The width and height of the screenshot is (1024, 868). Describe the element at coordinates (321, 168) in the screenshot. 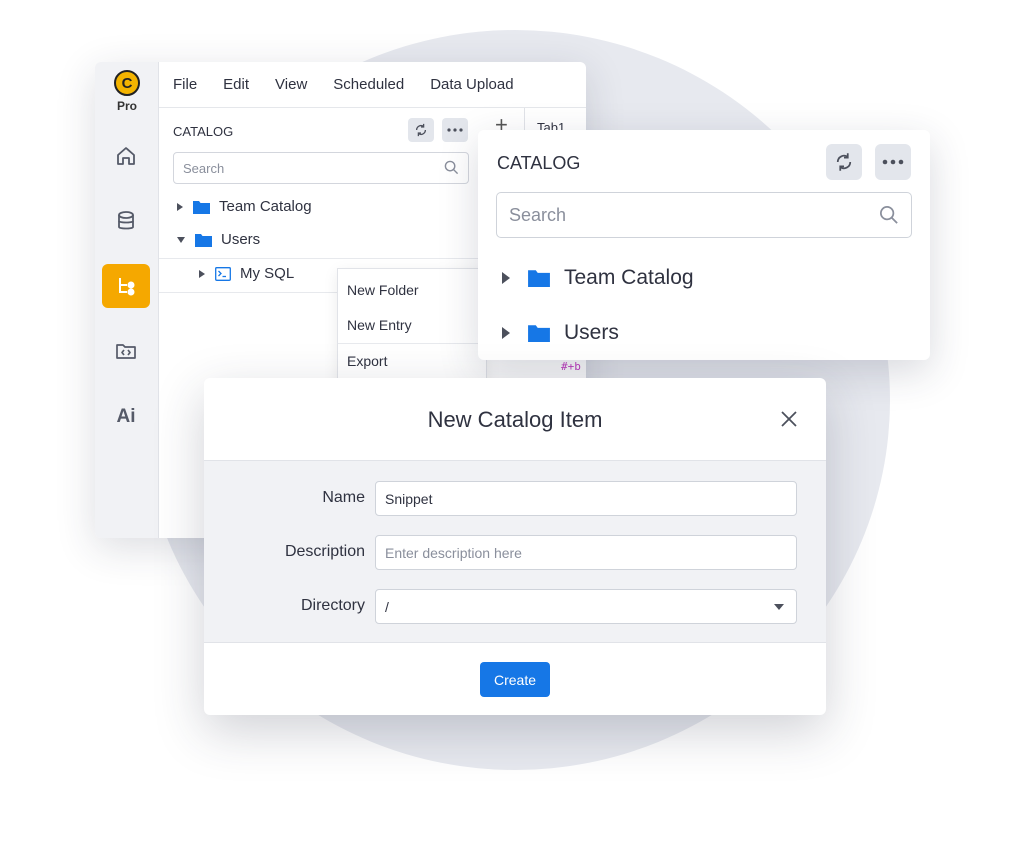

I see `catalog-search-input: Search` at that location.